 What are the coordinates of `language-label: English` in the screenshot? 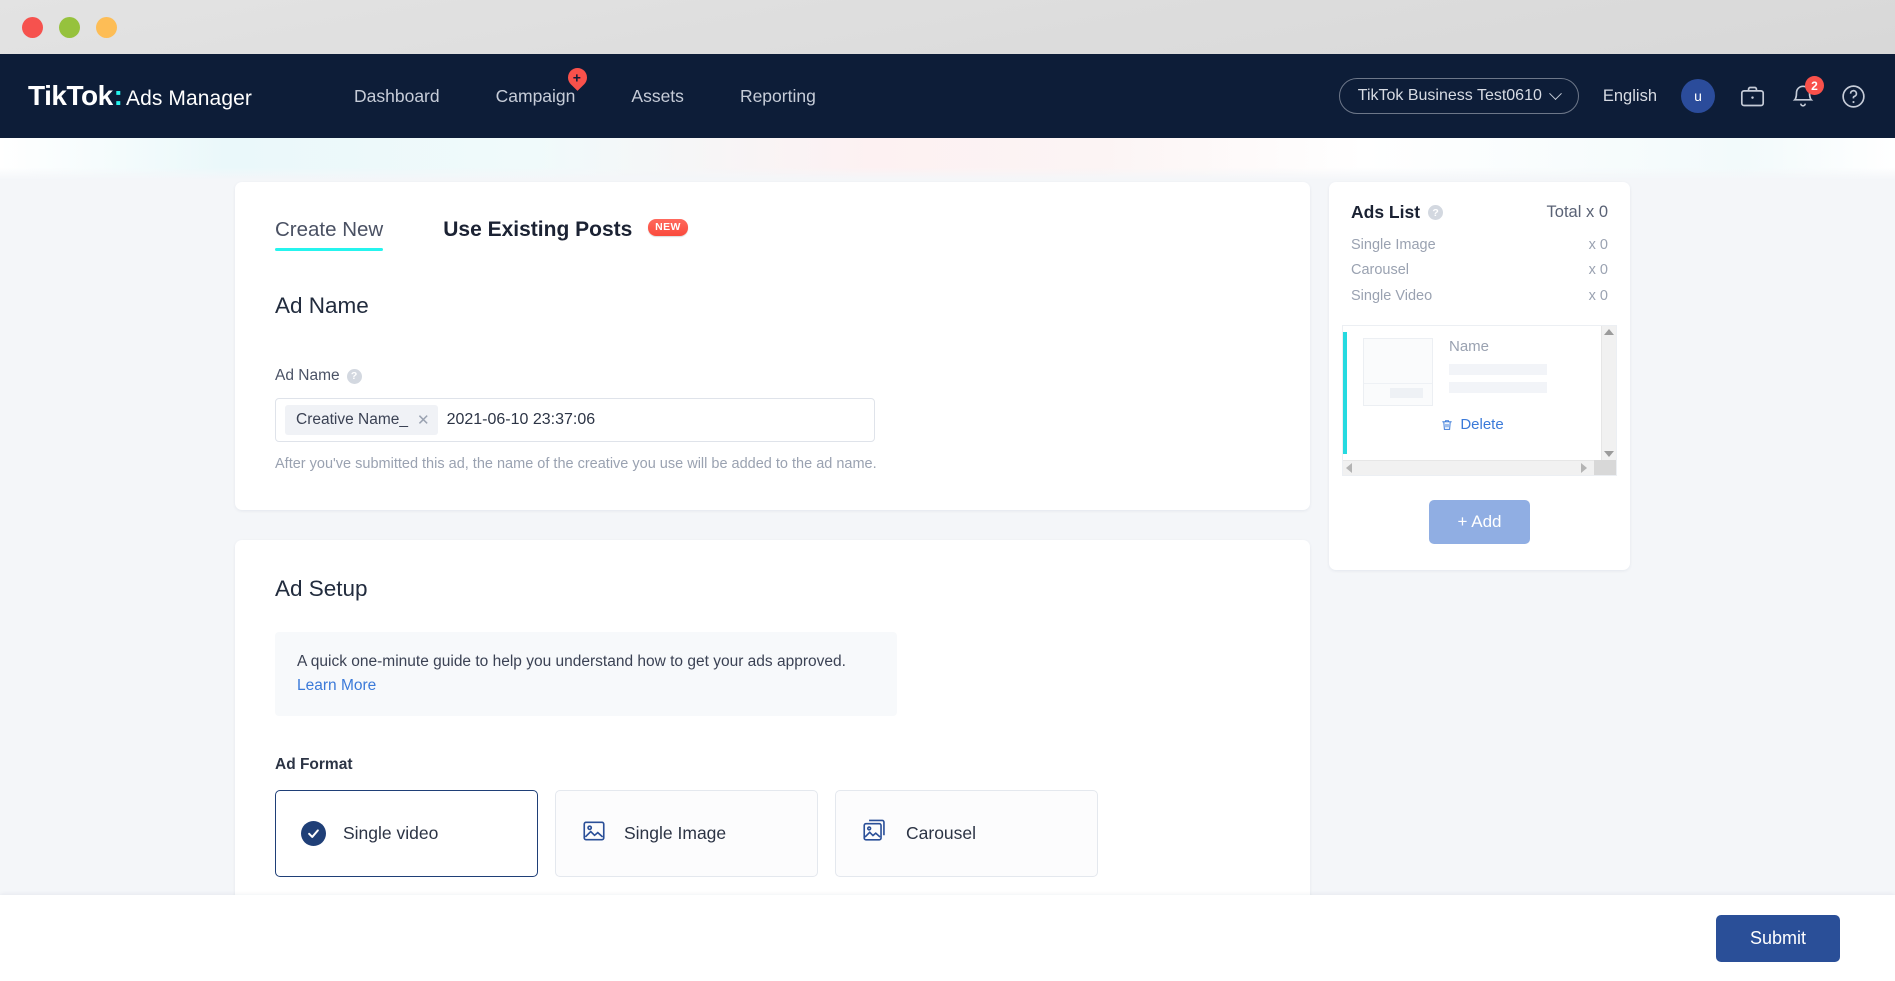 It's located at (1629, 95).